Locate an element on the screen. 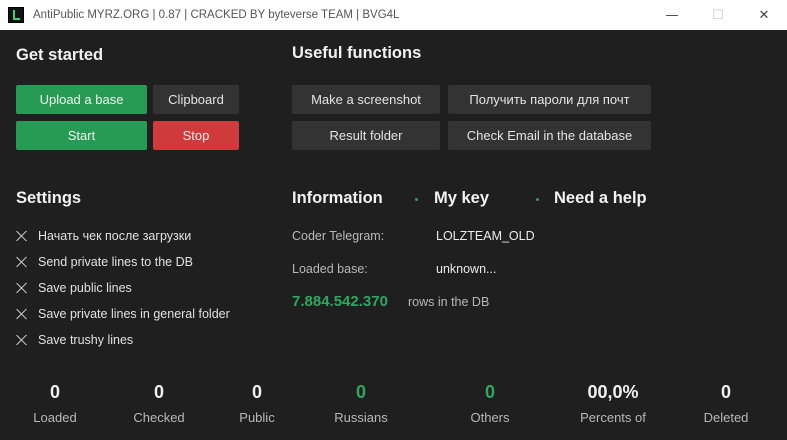 This screenshot has width=787, height=440. db-rows-count: 7.884.542.370 is located at coordinates (340, 301).